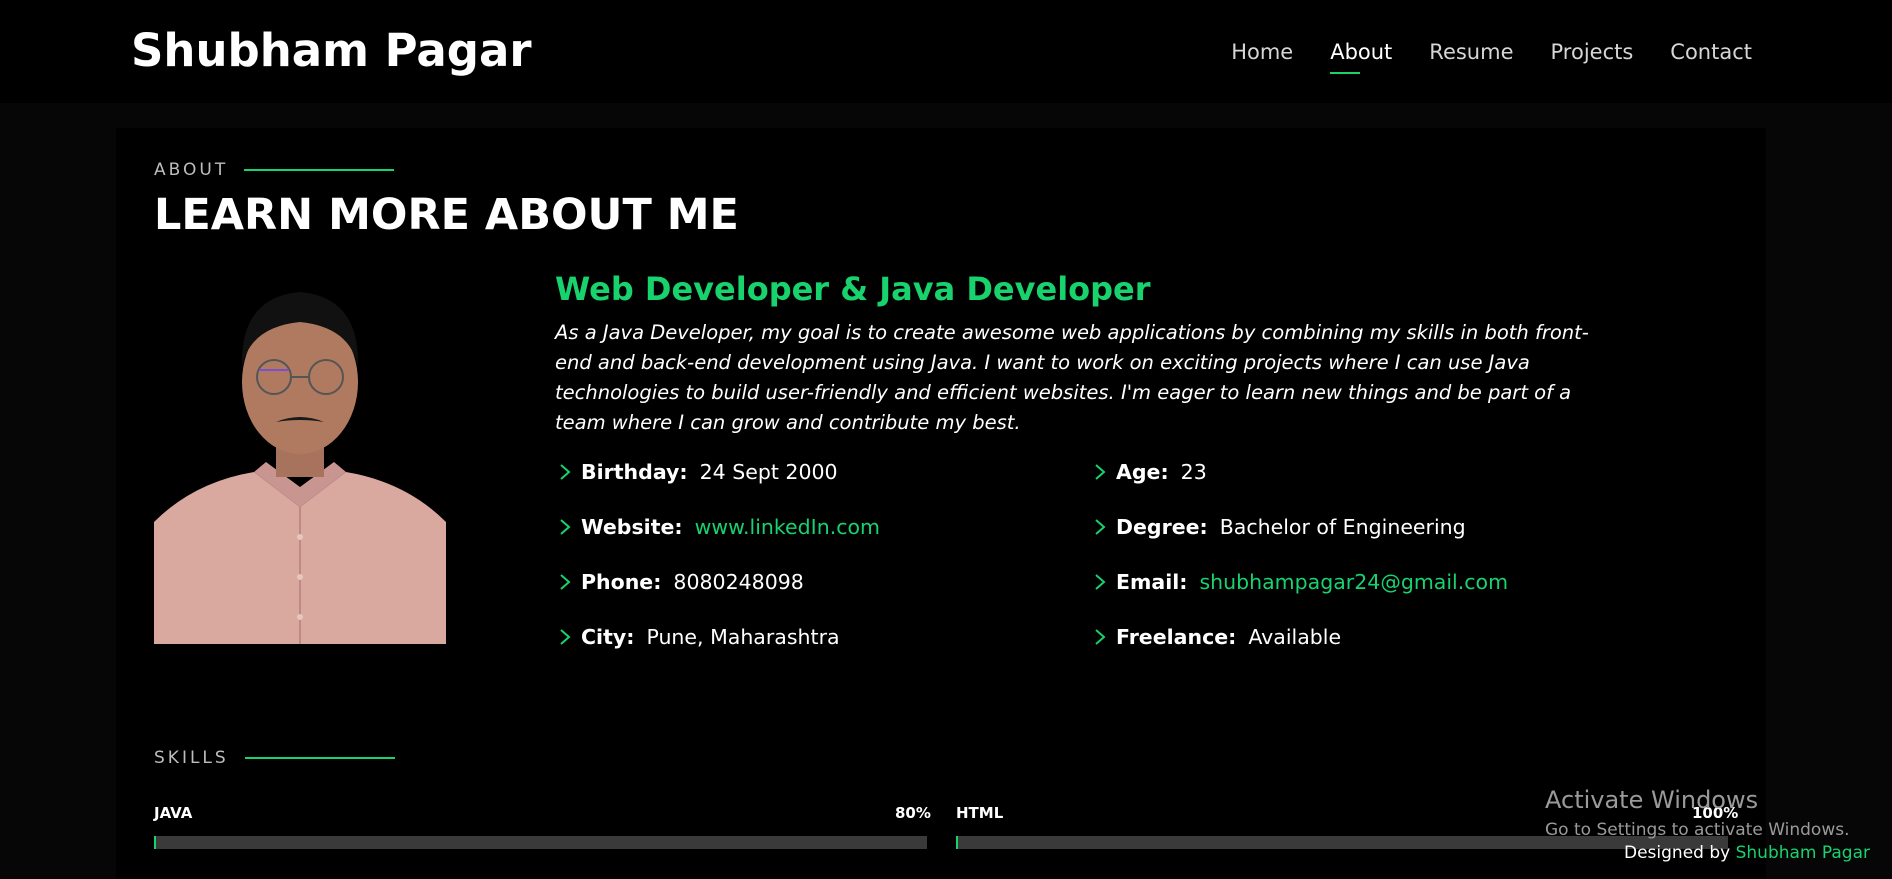  What do you see at coordinates (696, 472) in the screenshot?
I see `info-birthday: Birthday: 24 Sept 2000` at bounding box center [696, 472].